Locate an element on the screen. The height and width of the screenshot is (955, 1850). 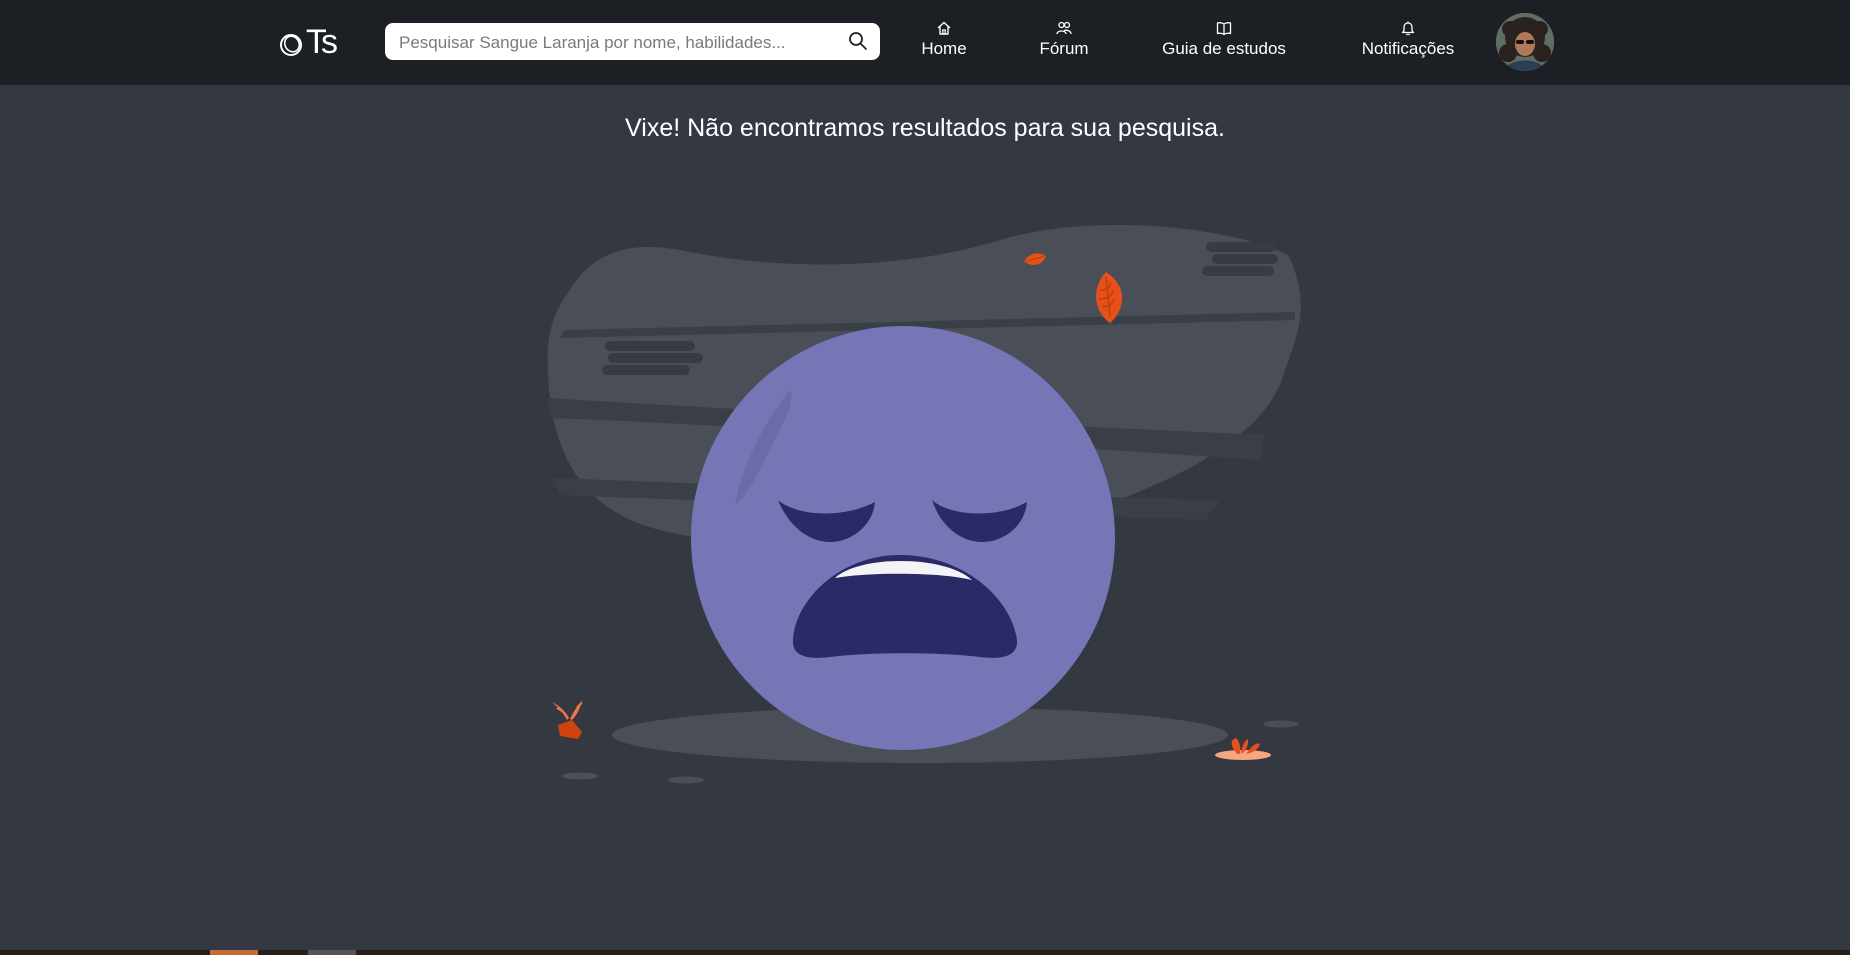
nav-forum-label: Fórum is located at coordinates (1064, 48).